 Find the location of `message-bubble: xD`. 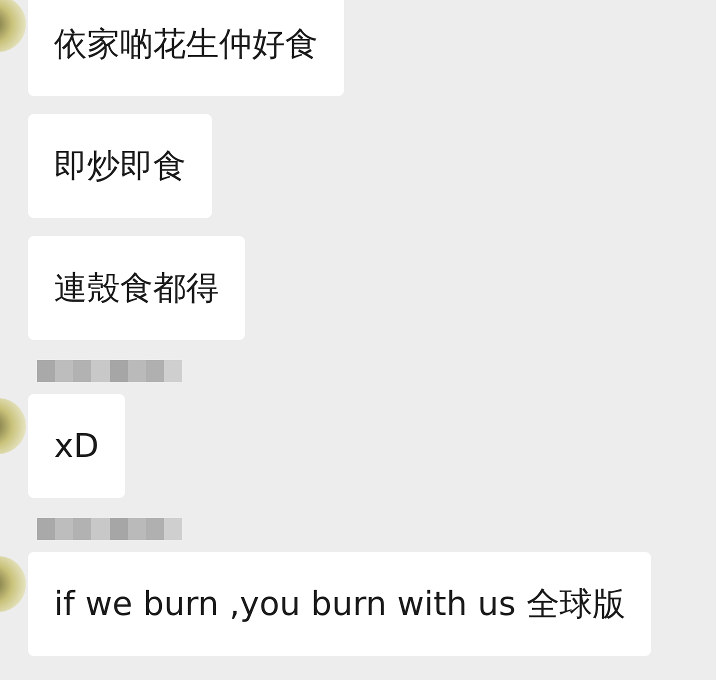

message-bubble: xD is located at coordinates (76, 446).